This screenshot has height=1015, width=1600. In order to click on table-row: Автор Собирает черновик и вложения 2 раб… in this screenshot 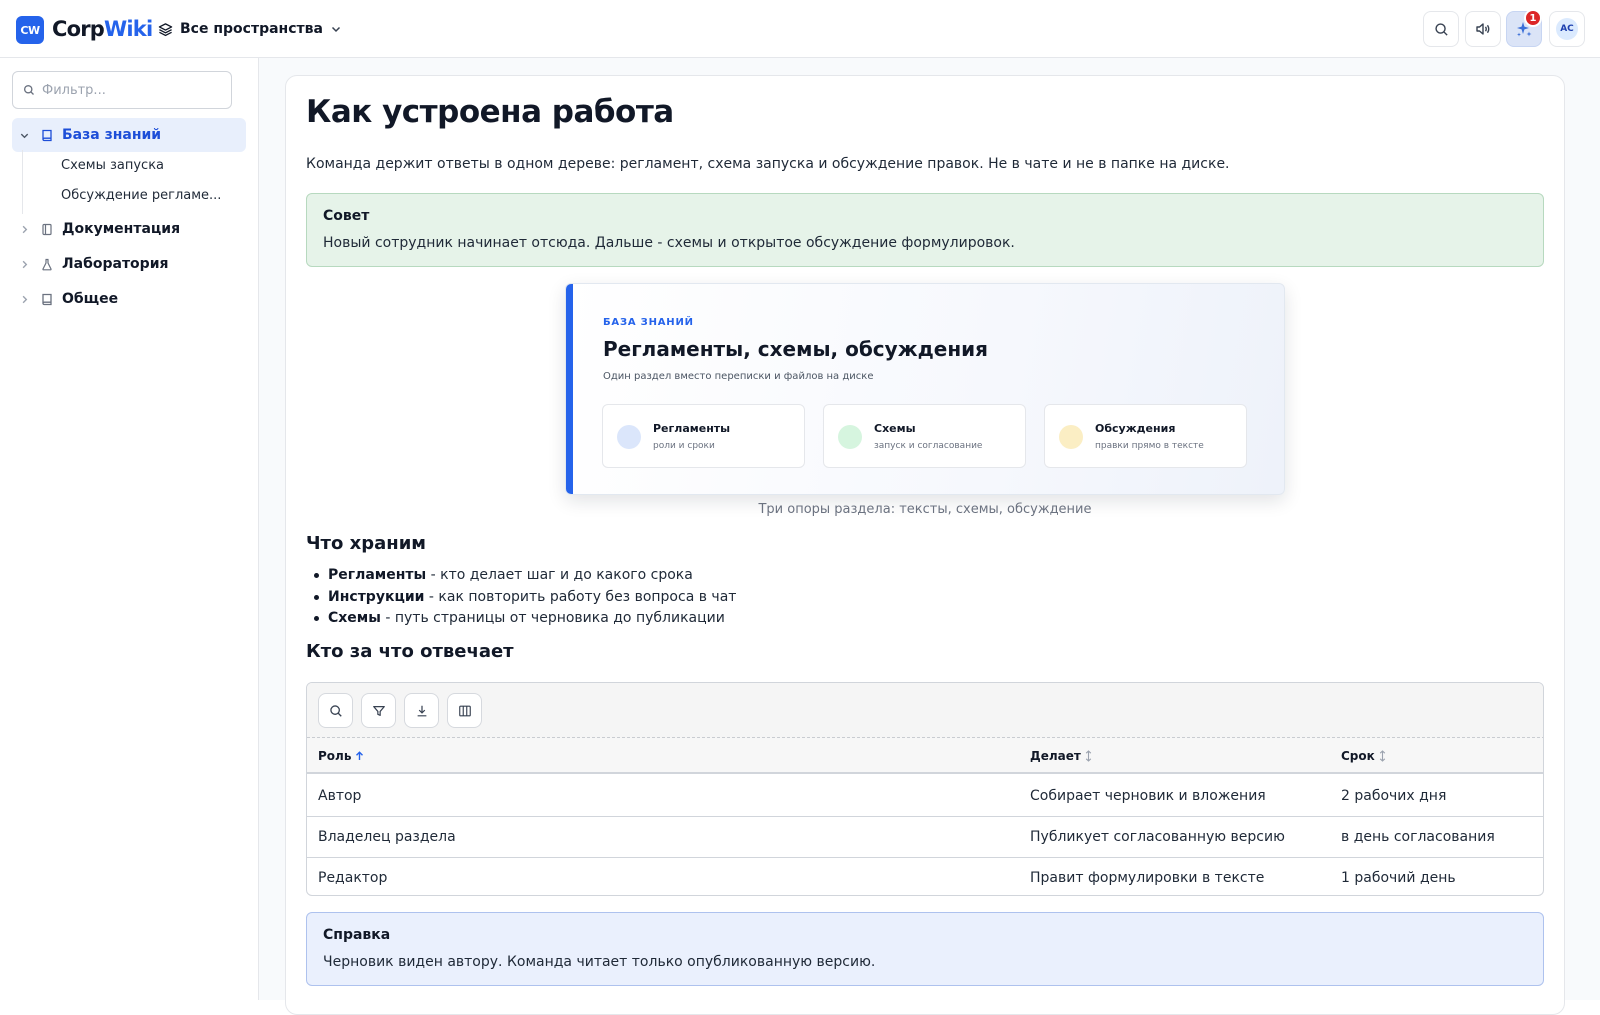, I will do `click(925, 796)`.